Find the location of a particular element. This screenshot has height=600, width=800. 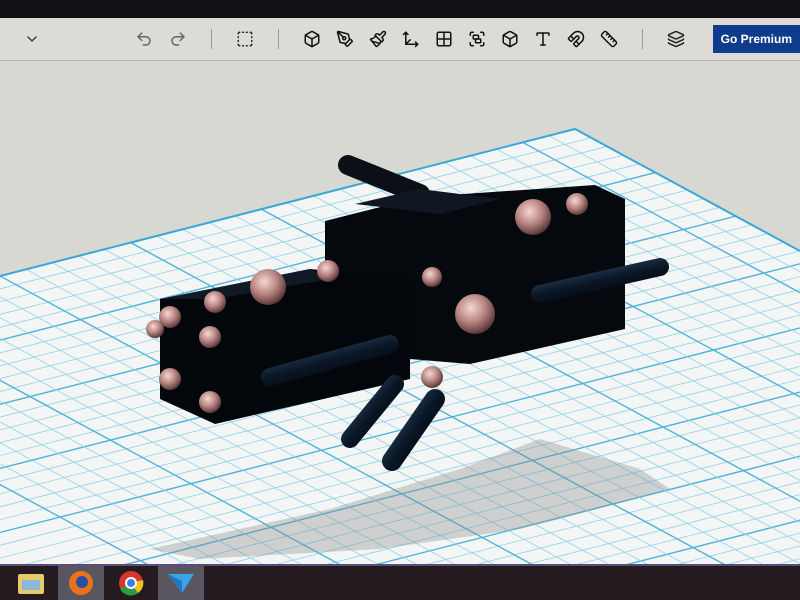

undo-icon is located at coordinates (144, 39).